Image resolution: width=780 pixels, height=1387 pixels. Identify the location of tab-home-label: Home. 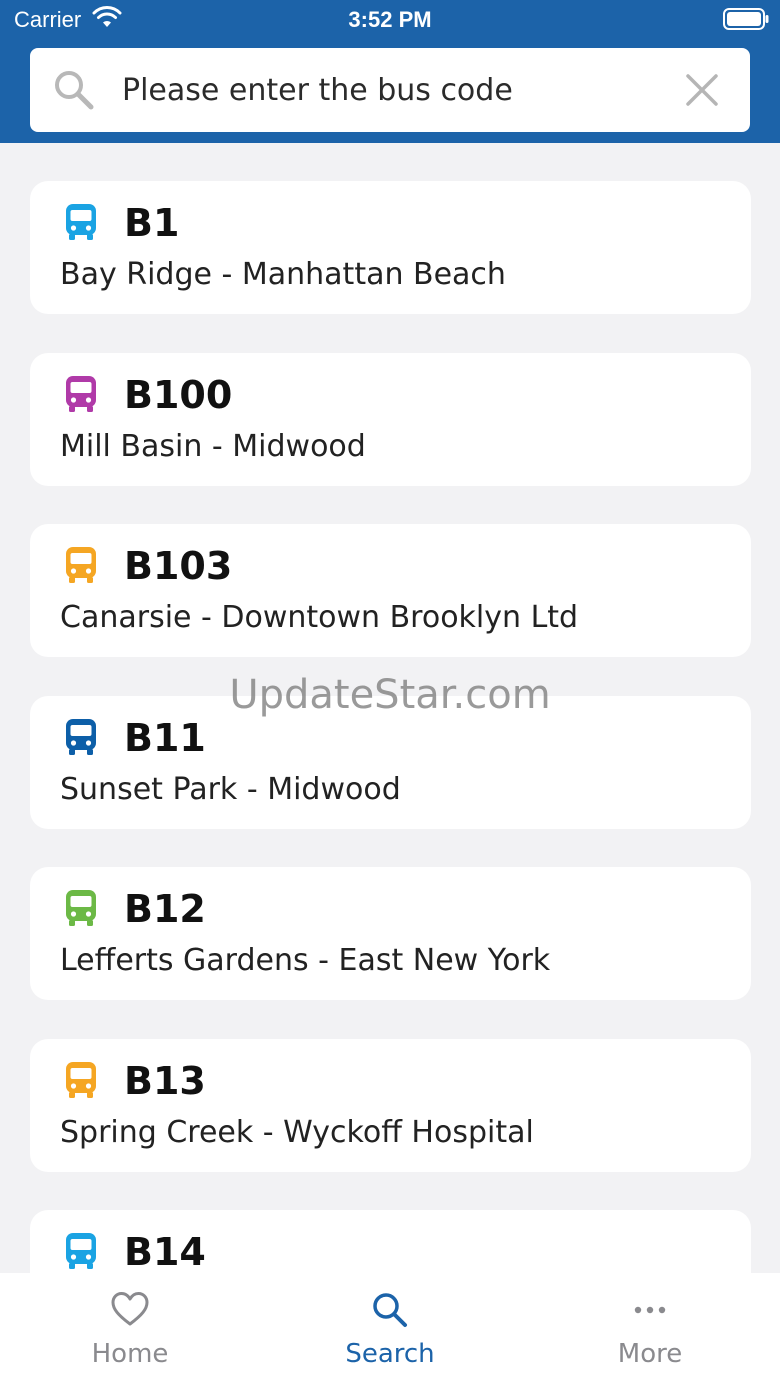
(130, 1354).